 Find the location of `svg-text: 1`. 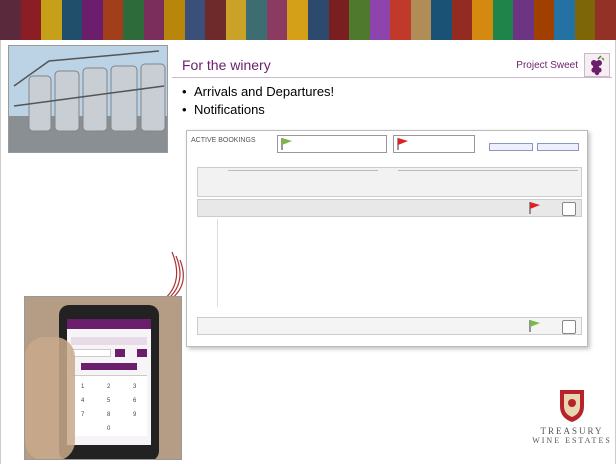

svg-text: 1 is located at coordinates (83, 387).